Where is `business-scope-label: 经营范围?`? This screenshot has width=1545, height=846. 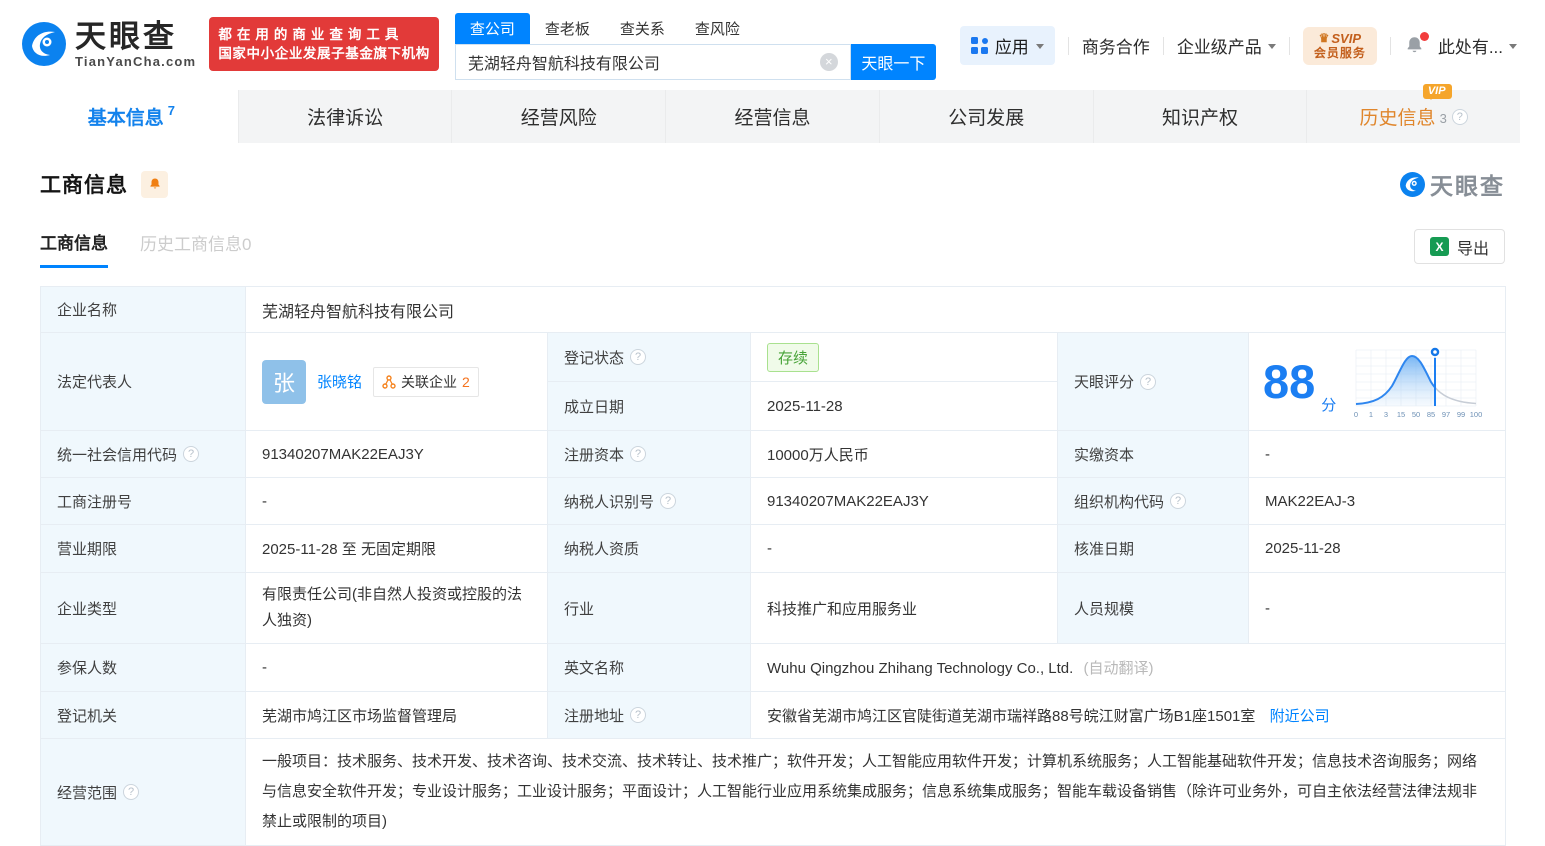 business-scope-label: 经营范围? is located at coordinates (143, 792).